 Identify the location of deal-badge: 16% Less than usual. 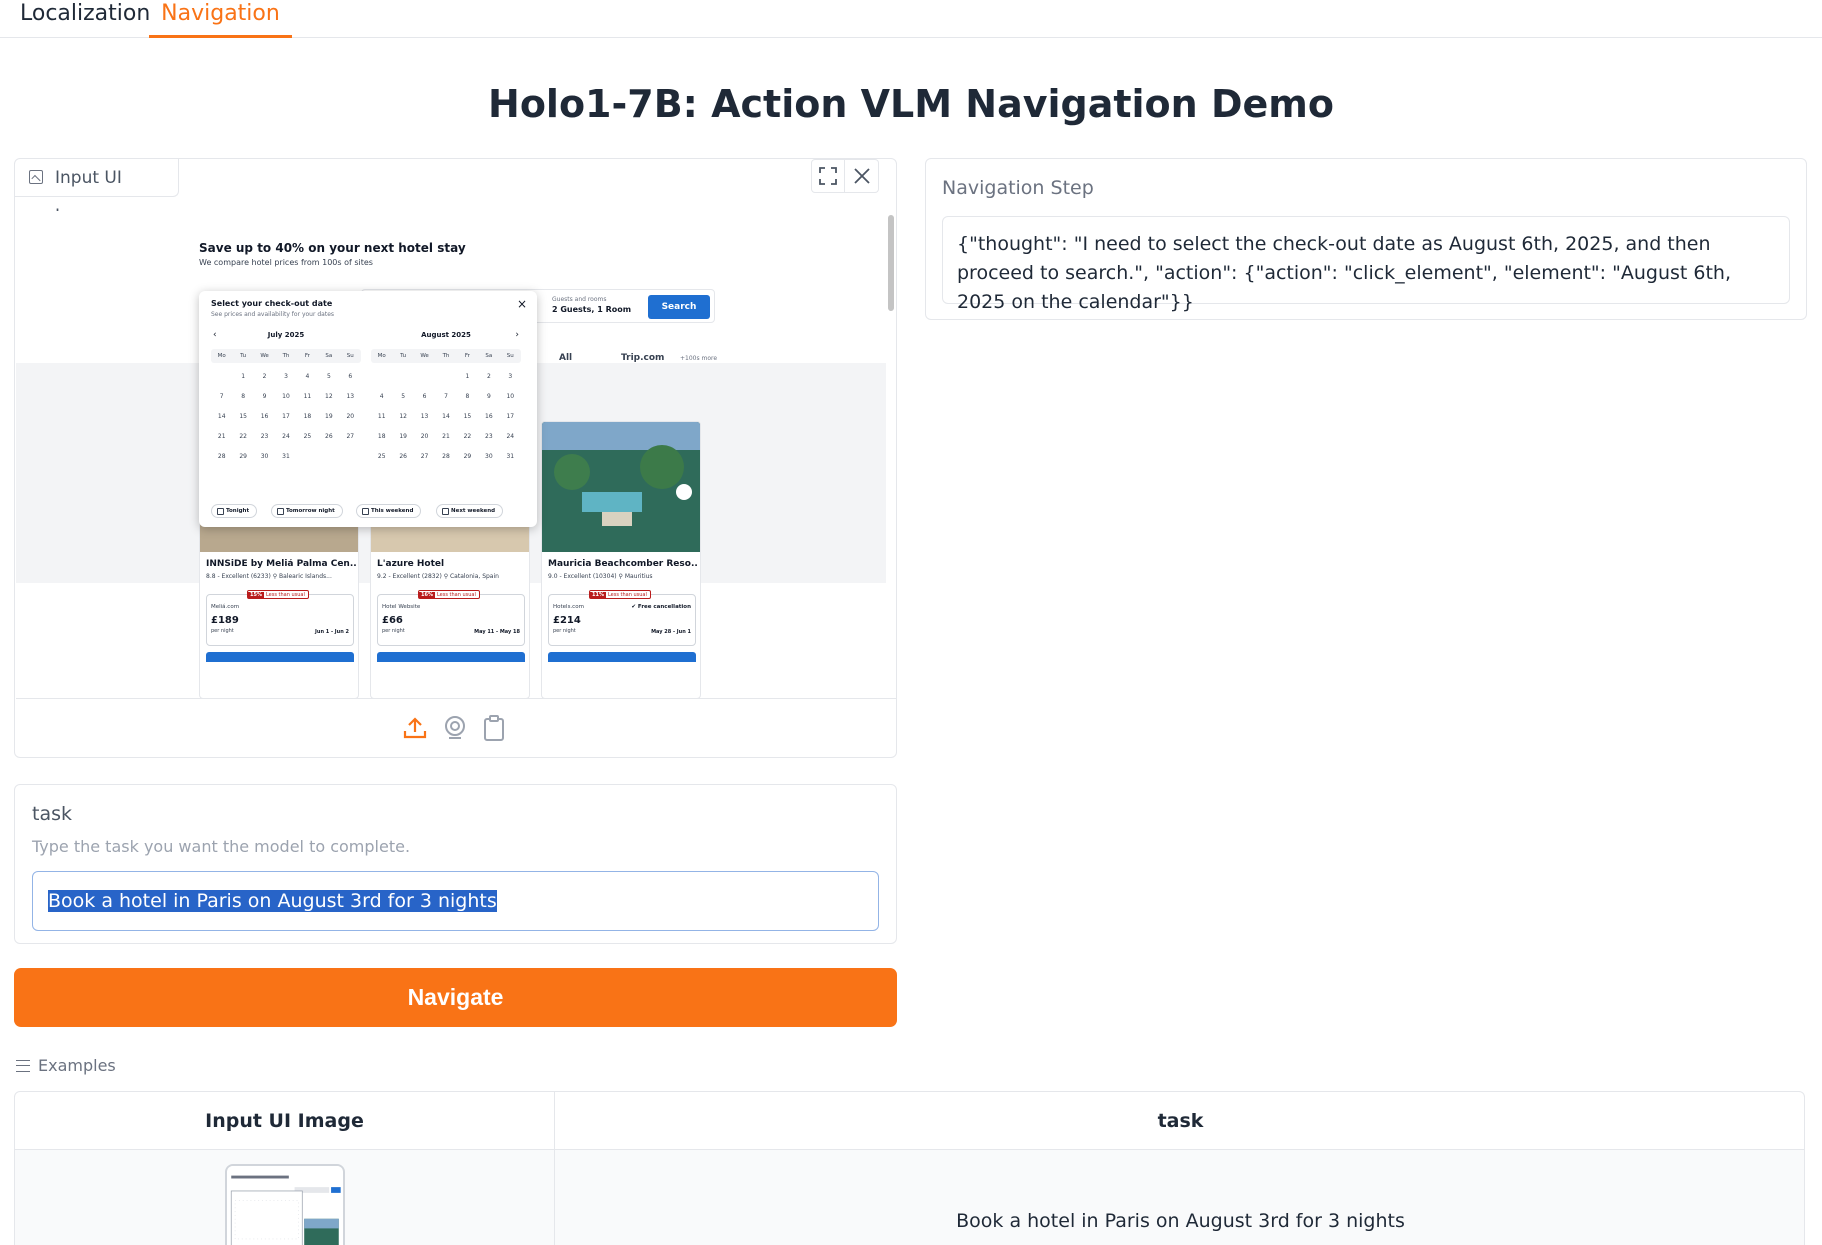
(449, 594).